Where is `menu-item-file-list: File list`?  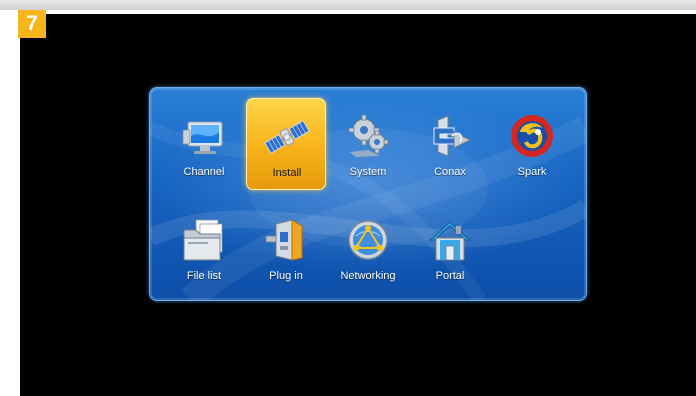
menu-item-file-list: File list is located at coordinates (204, 248).